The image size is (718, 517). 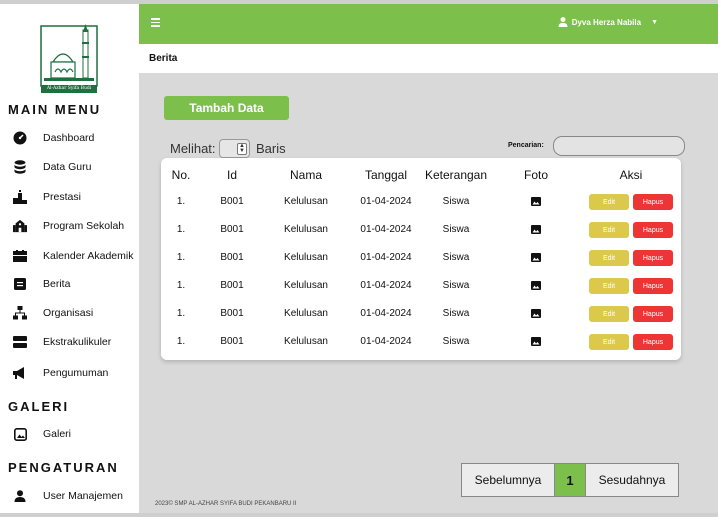 I want to click on sidebar-item-user-manajemen: User Manajemen, so click(x=69, y=496).